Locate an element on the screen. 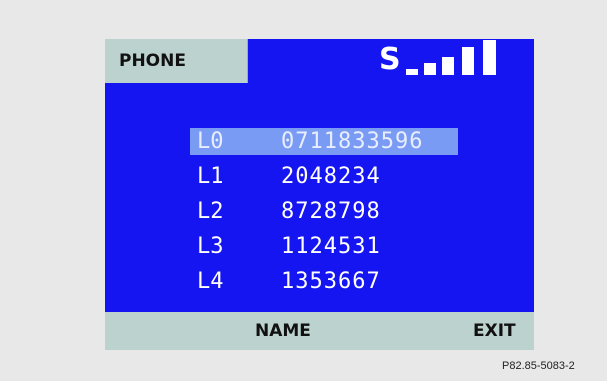 This screenshot has width=607, height=381. signal-bar-1-icon is located at coordinates (412, 72).